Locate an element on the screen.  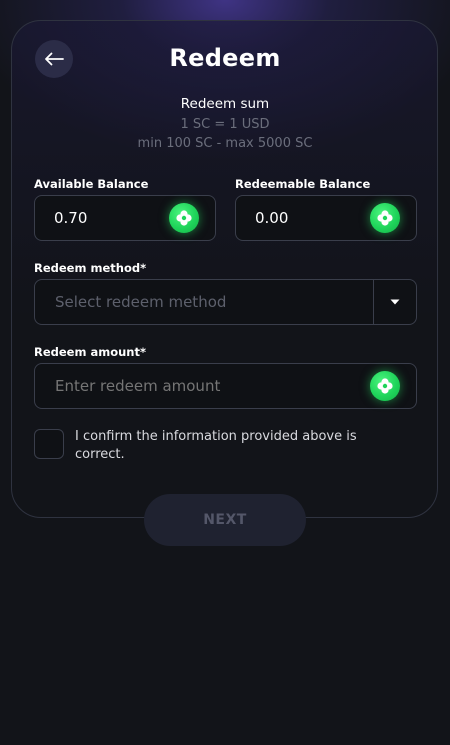
caret-down-icon is located at coordinates (395, 302).